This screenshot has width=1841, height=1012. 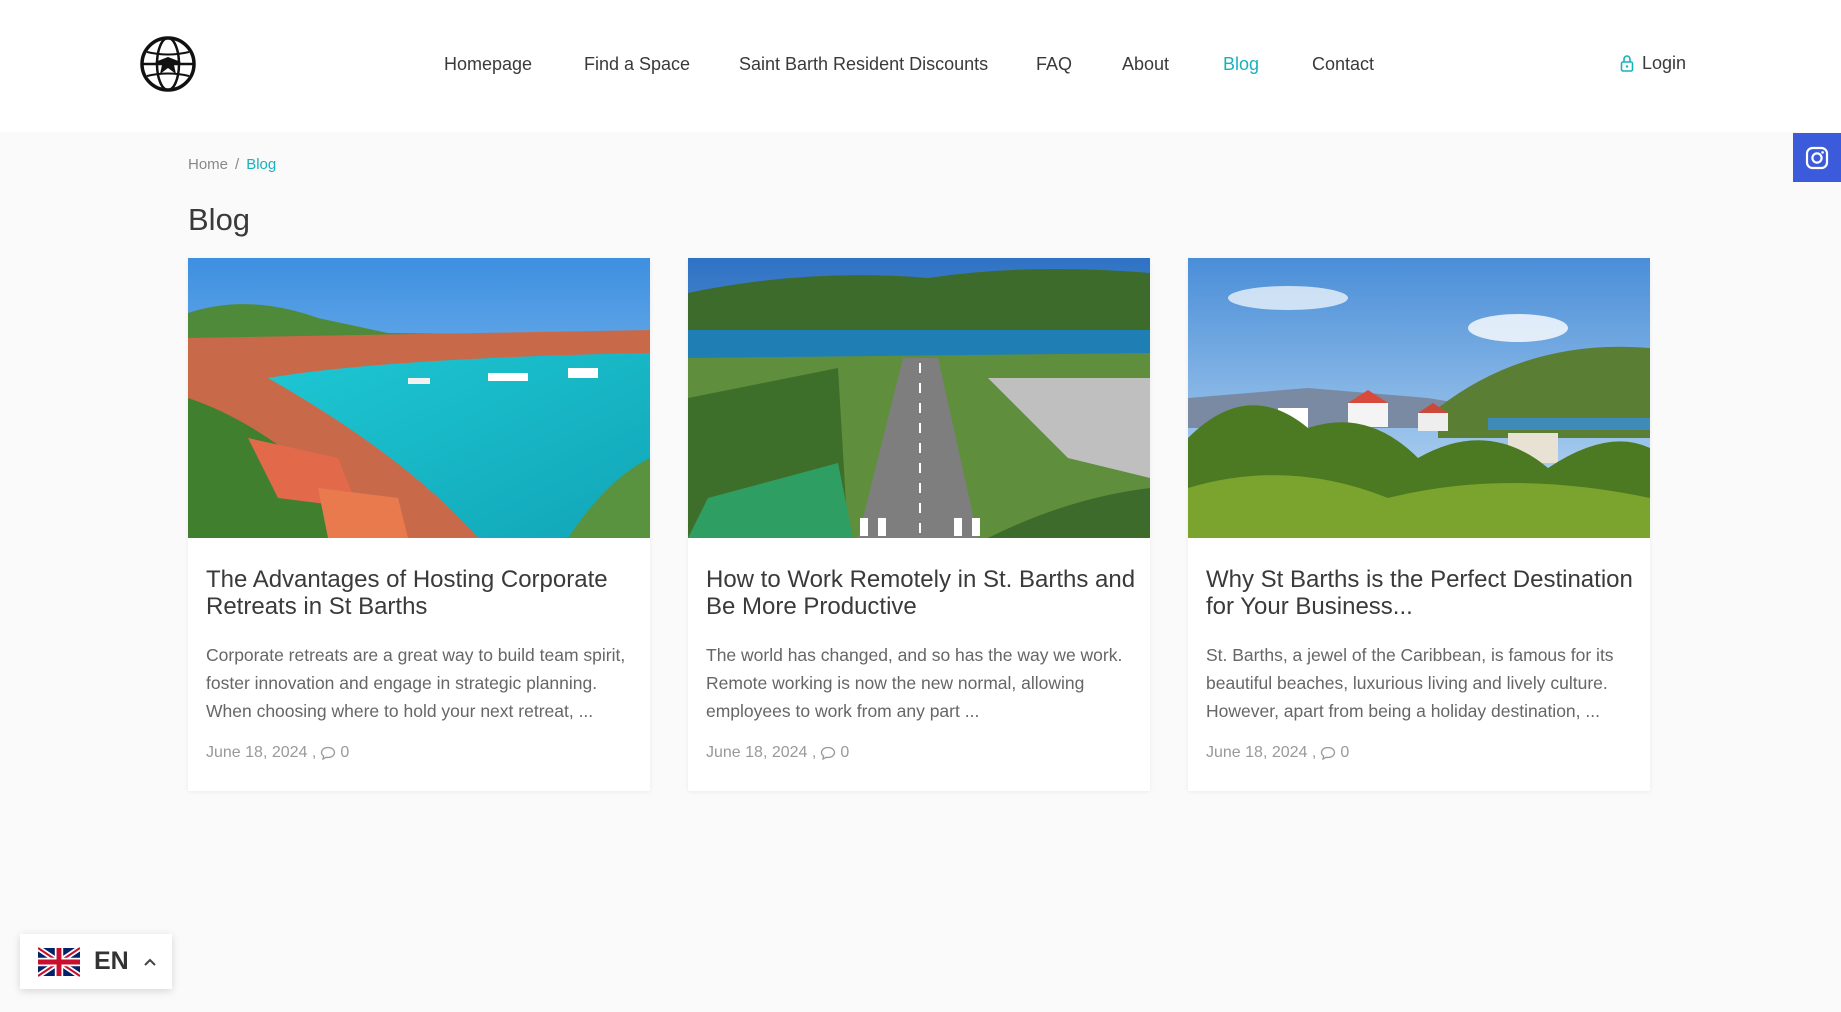 What do you see at coordinates (419, 398) in the screenshot?
I see `post-image-harbor` at bounding box center [419, 398].